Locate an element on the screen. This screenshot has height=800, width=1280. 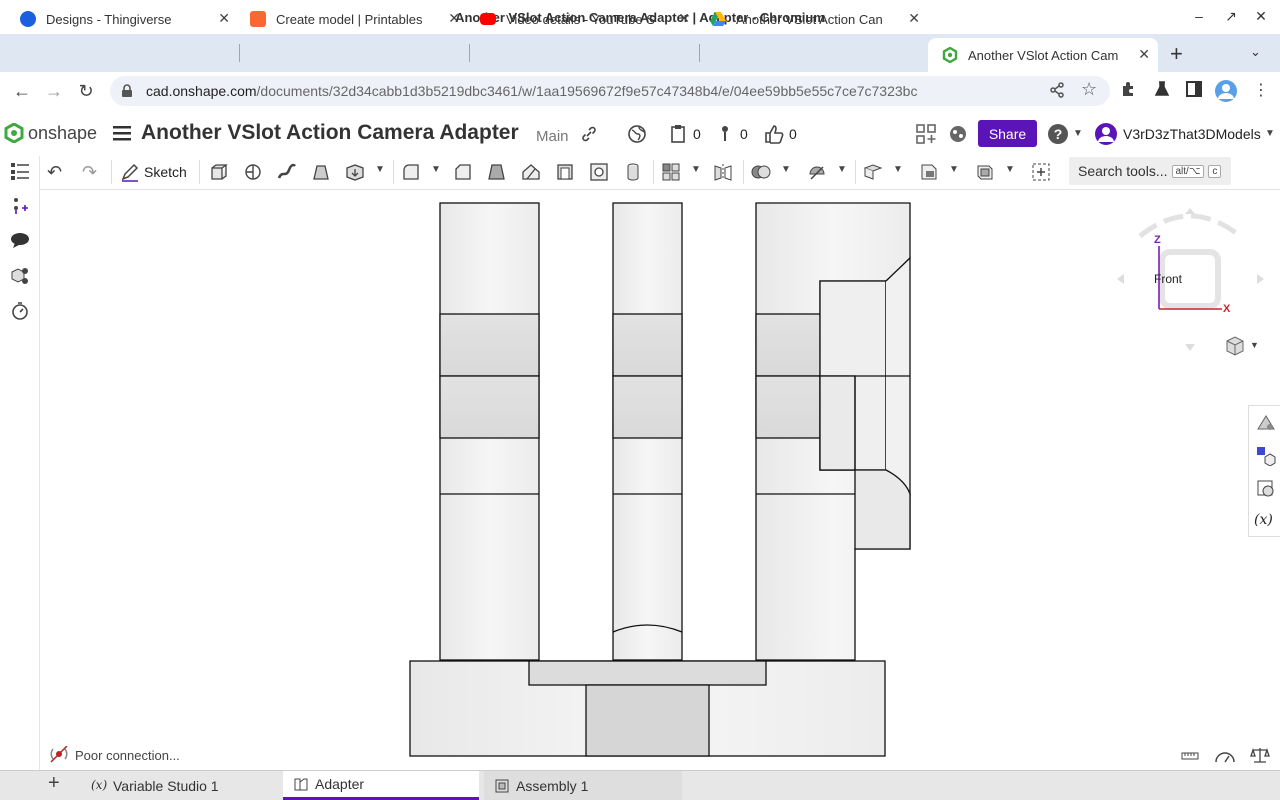
sketch-button: Sketch is located at coordinates (153, 172).